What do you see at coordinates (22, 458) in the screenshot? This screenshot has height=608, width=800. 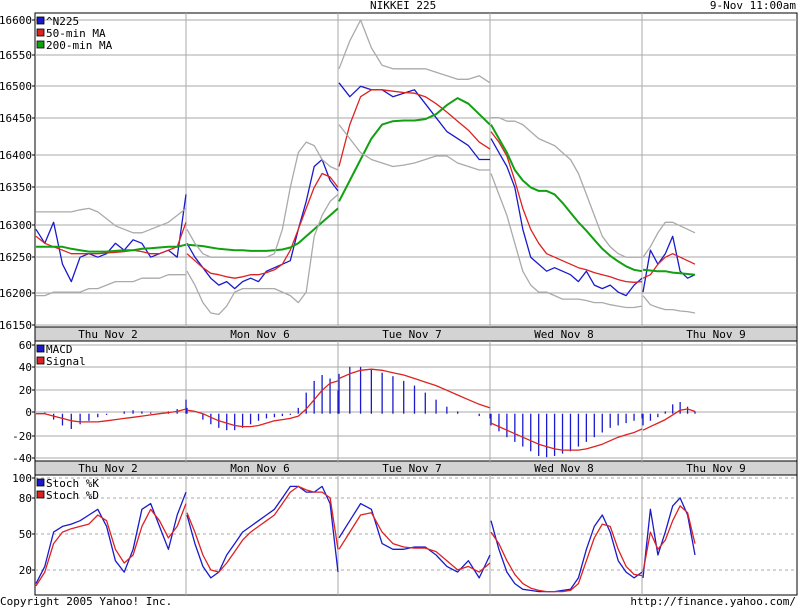 I see `y-tick-label: -40` at bounding box center [22, 458].